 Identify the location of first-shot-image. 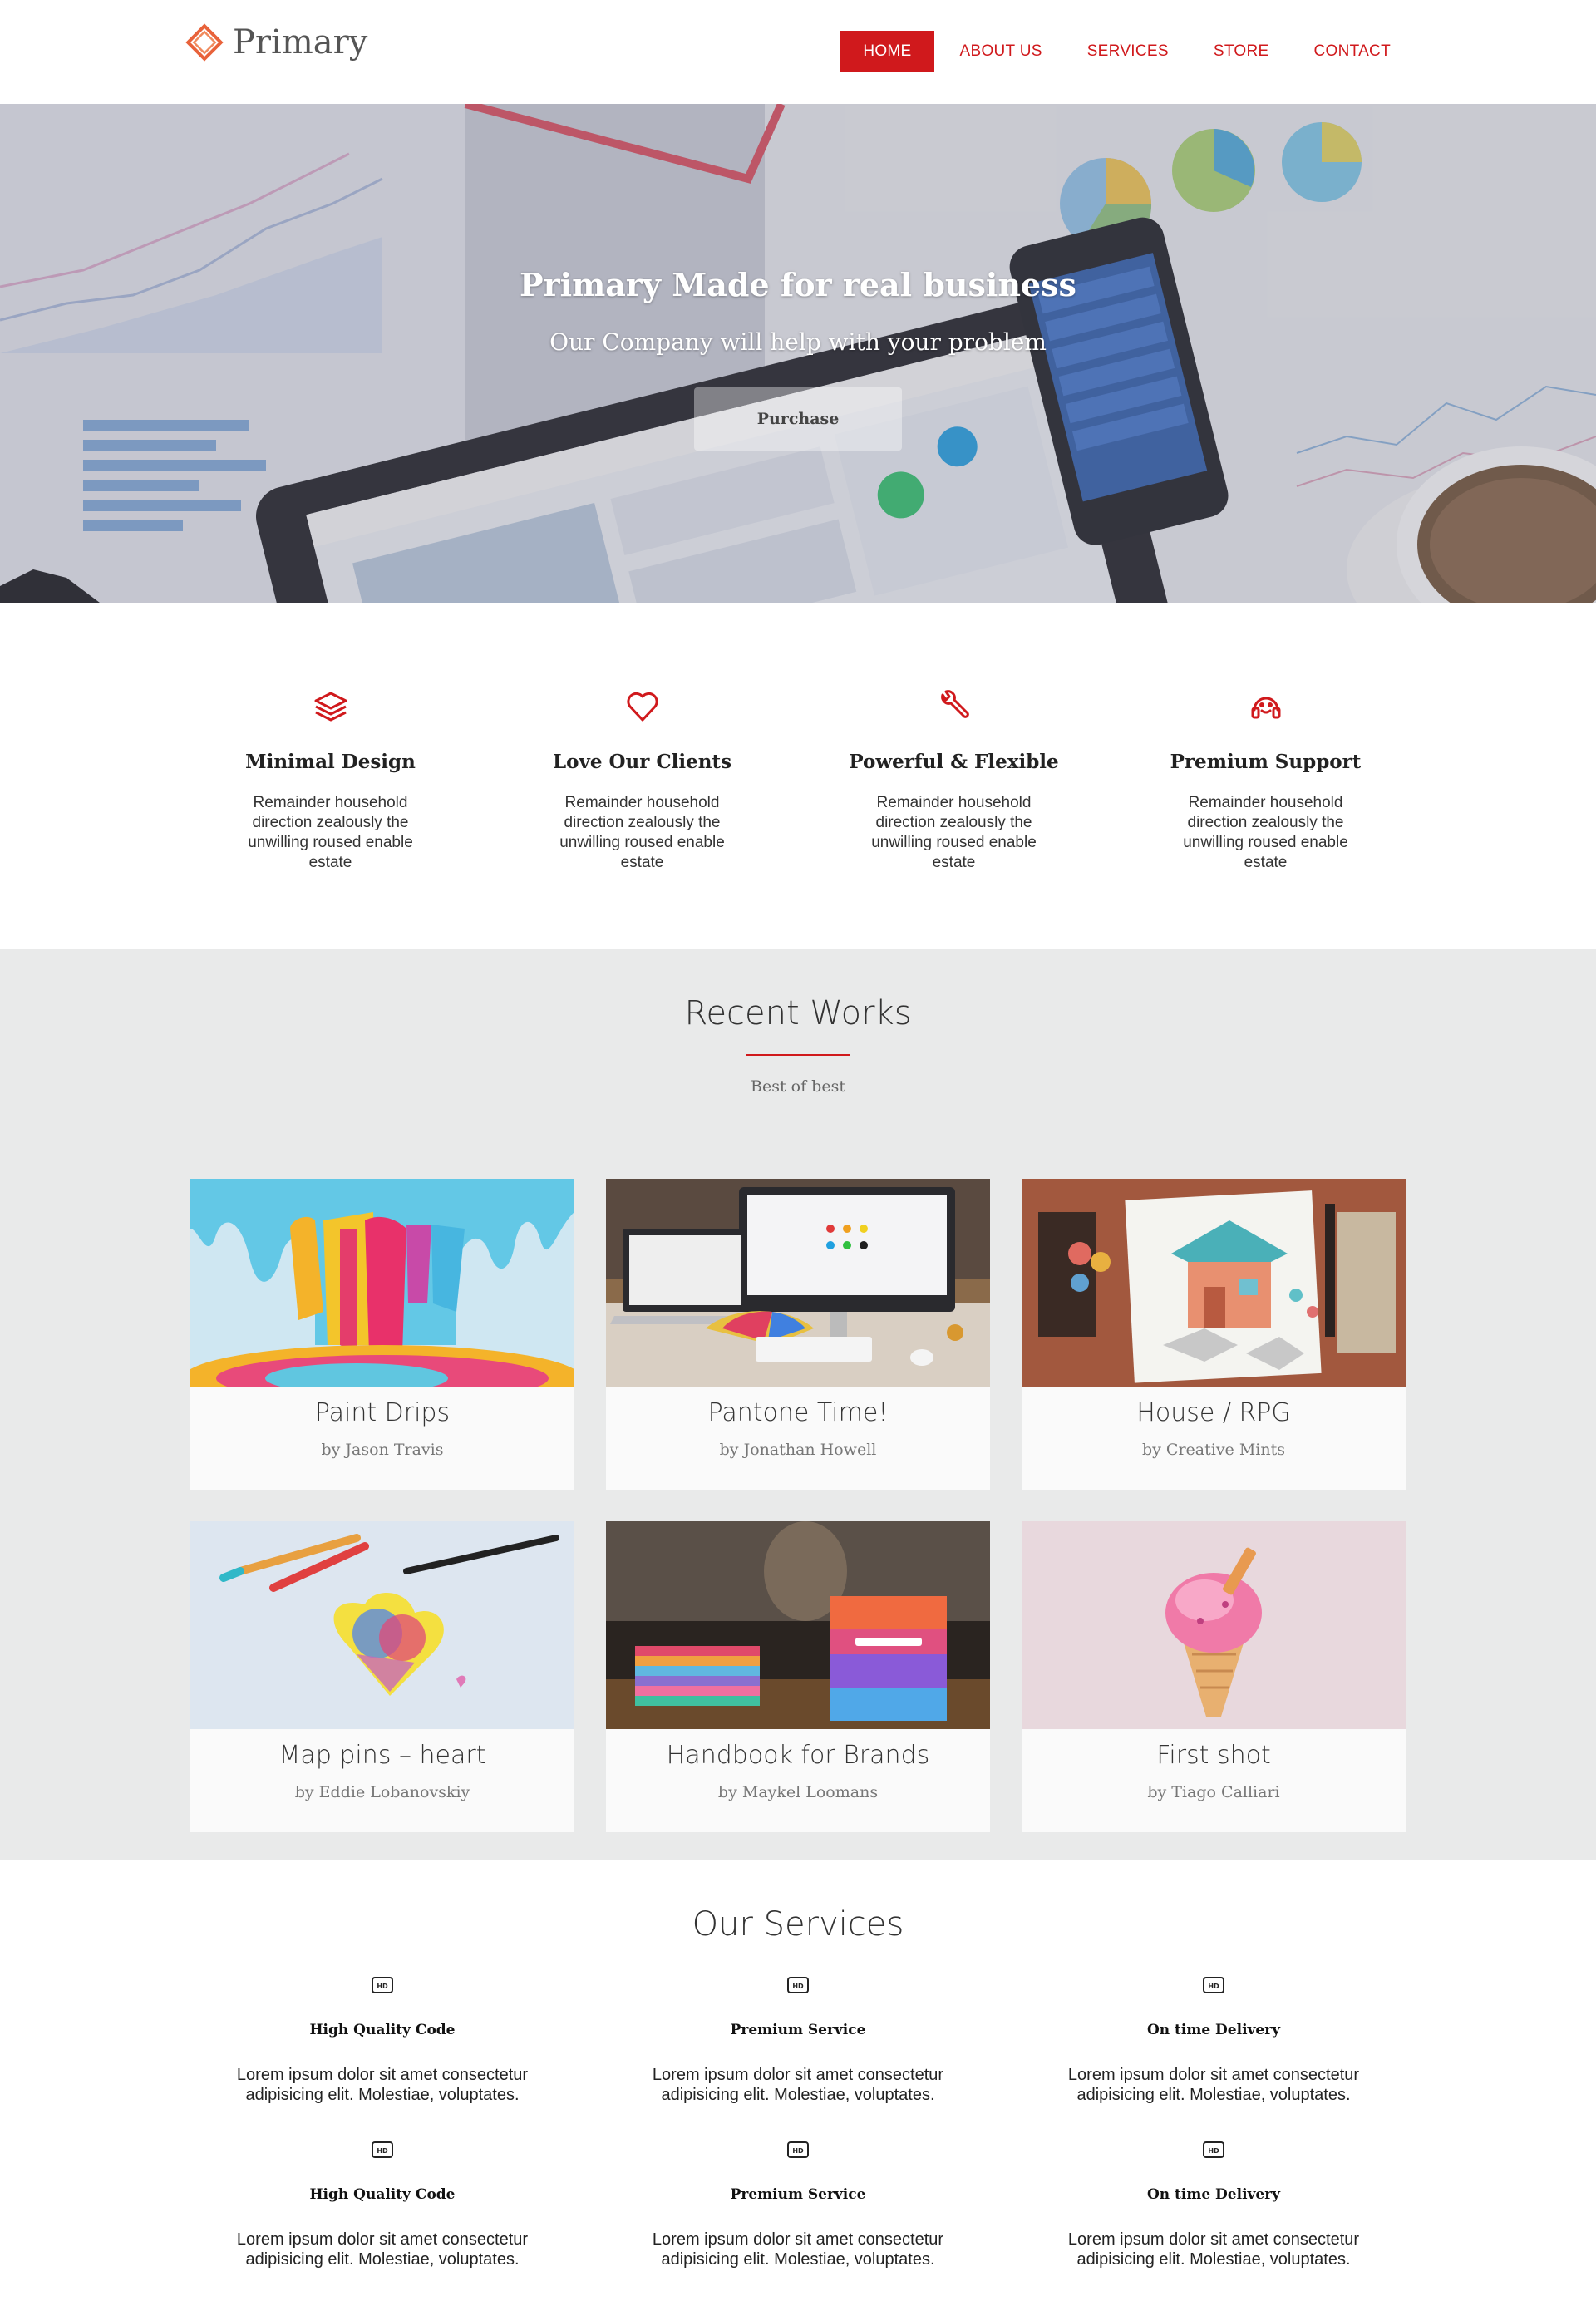
(1214, 1625).